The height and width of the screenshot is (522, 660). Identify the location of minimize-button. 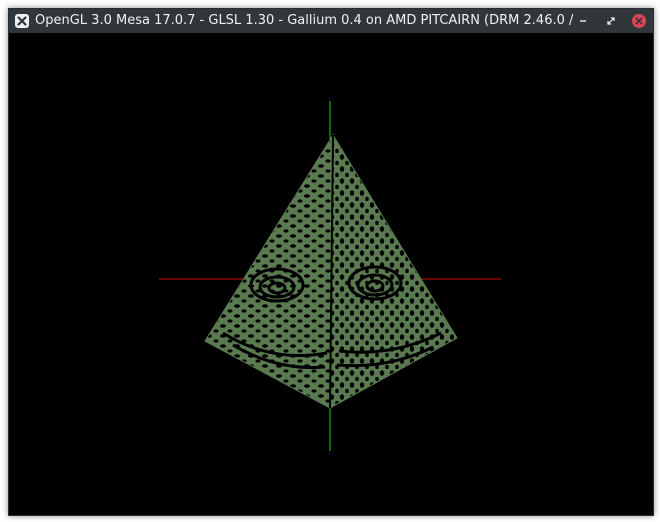
(583, 21).